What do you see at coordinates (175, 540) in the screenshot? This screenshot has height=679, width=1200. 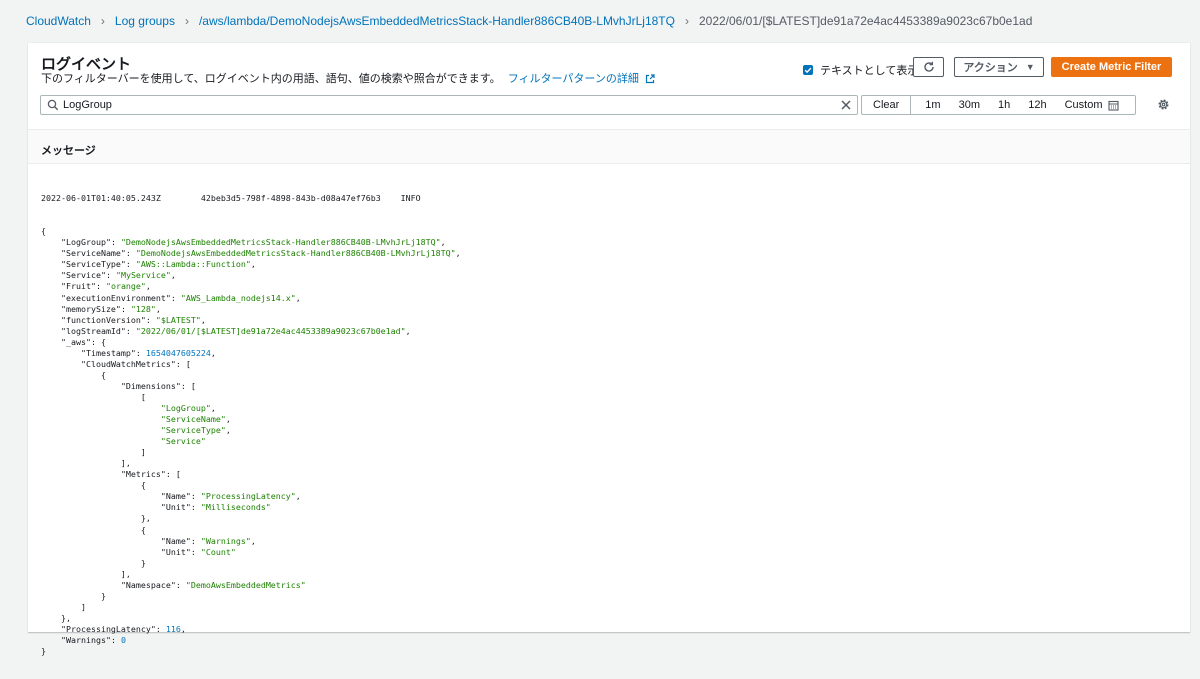 I see `json-key: "Name"` at bounding box center [175, 540].